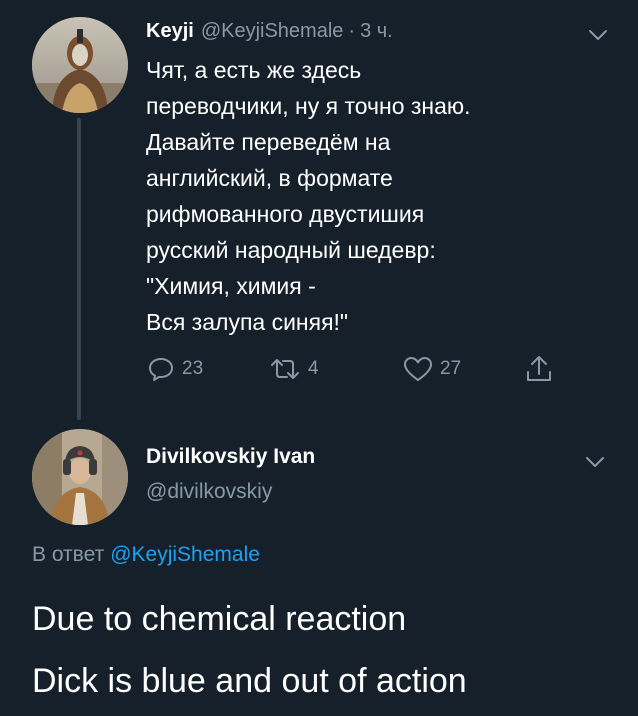 This screenshot has height=716, width=638. I want to click on share-icon, so click(539, 368).